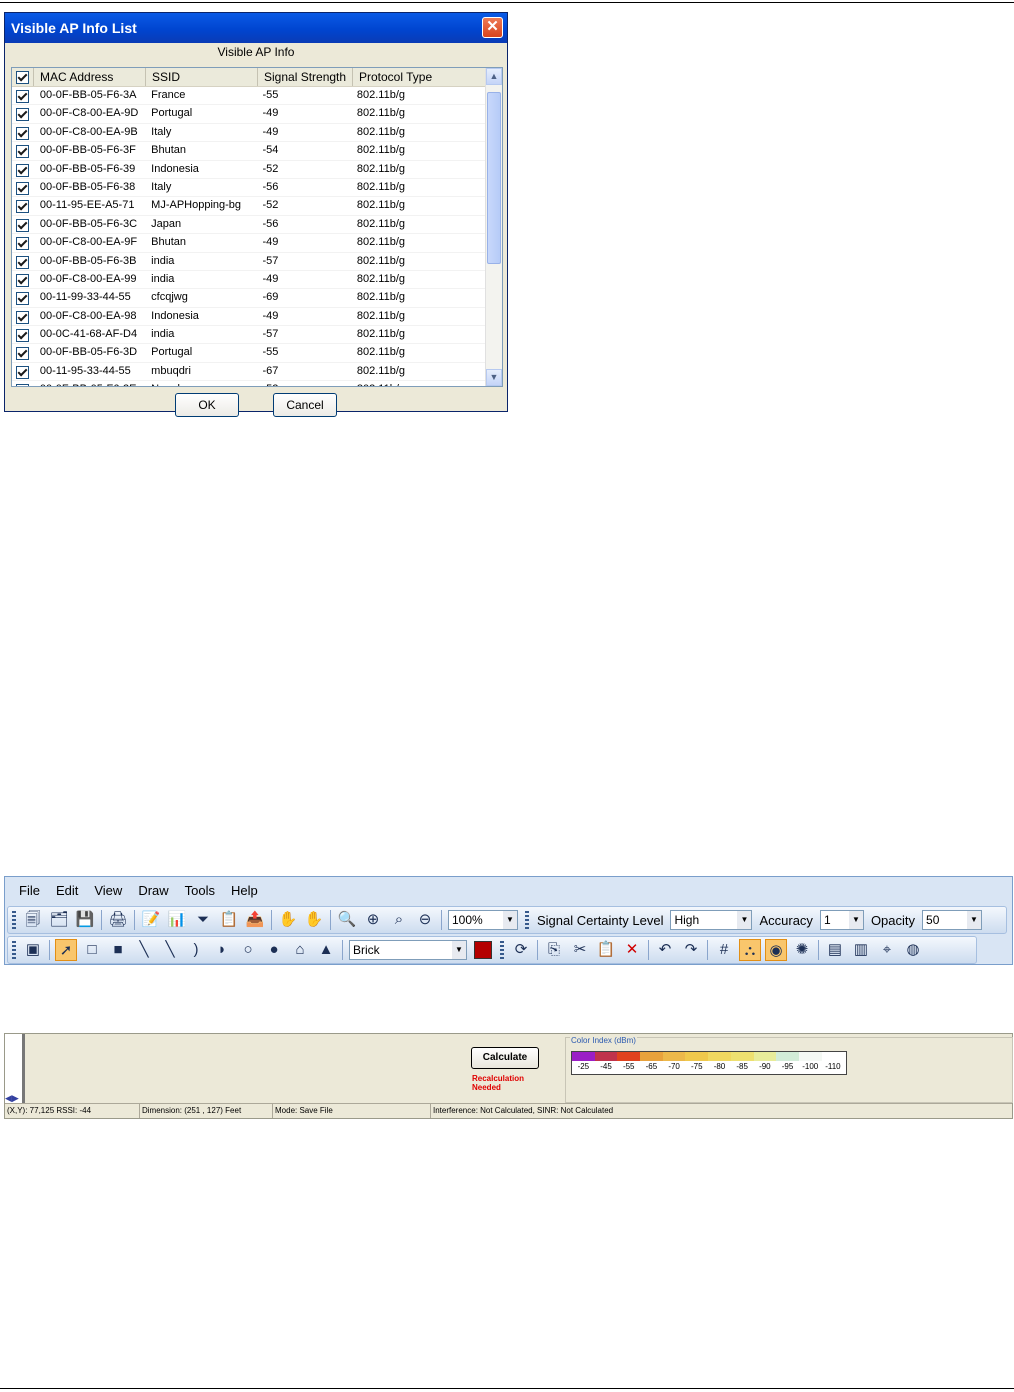  What do you see at coordinates (170, 950) in the screenshot?
I see `line-thick-icon: ╲` at bounding box center [170, 950].